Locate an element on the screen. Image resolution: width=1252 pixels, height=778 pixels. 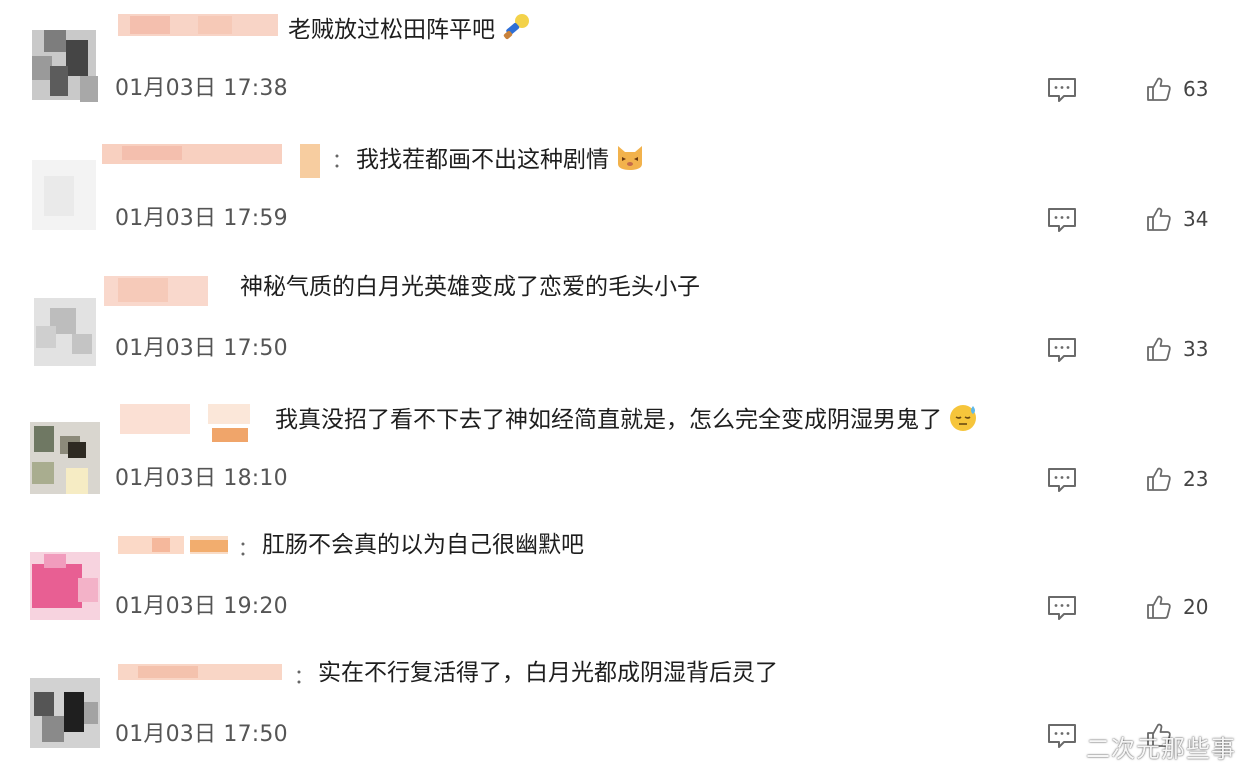
comment-timestamp: 01月03日 17:38 is located at coordinates (201, 88).